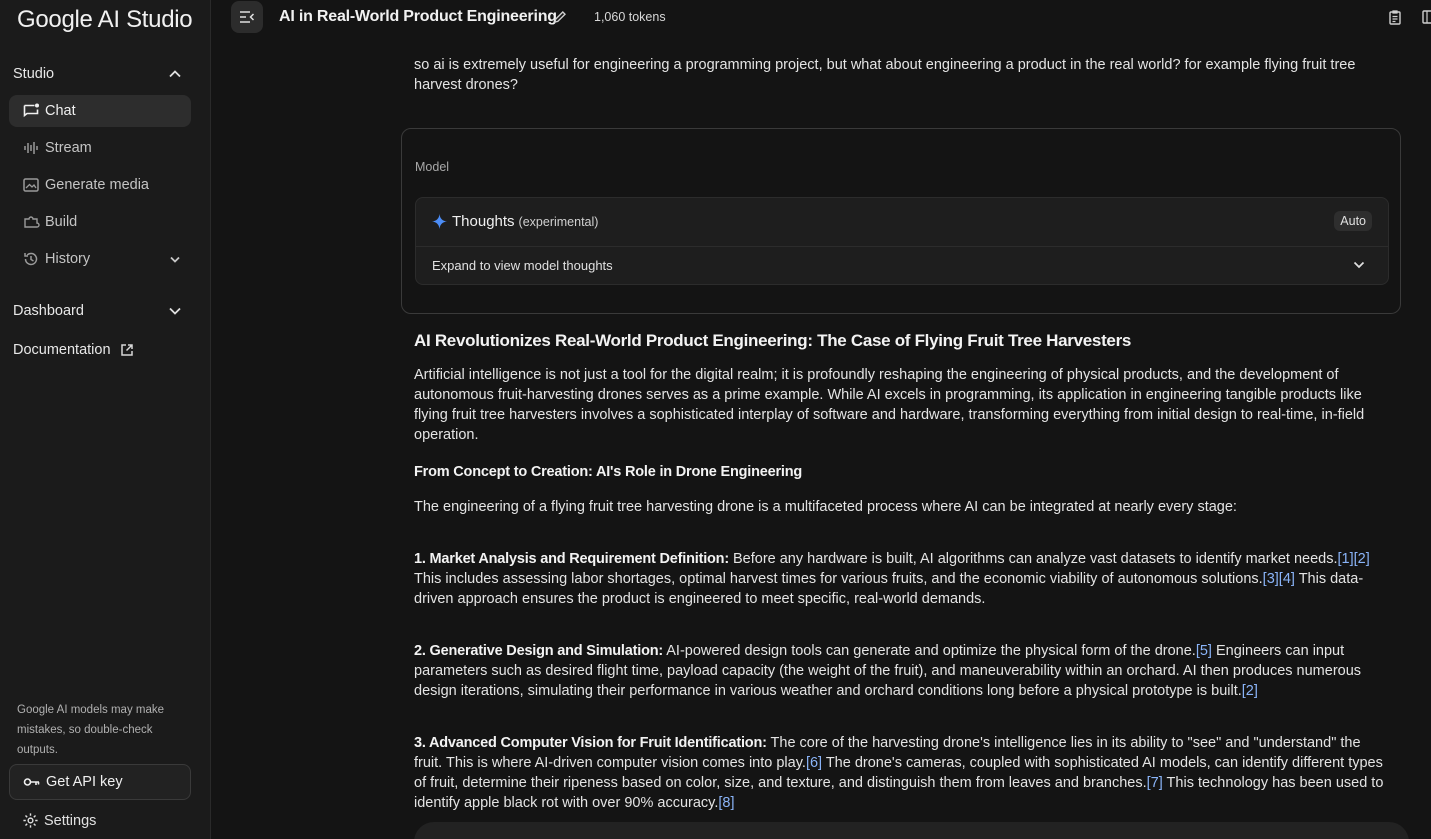 The width and height of the screenshot is (1431, 839). What do you see at coordinates (31, 222) in the screenshot?
I see `build-icon` at bounding box center [31, 222].